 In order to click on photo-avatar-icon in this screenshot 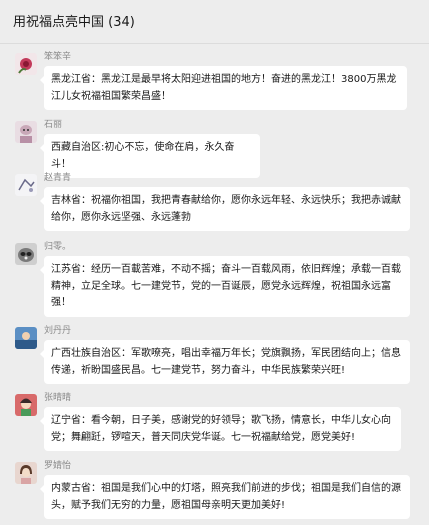, I will do `click(26, 338)`.